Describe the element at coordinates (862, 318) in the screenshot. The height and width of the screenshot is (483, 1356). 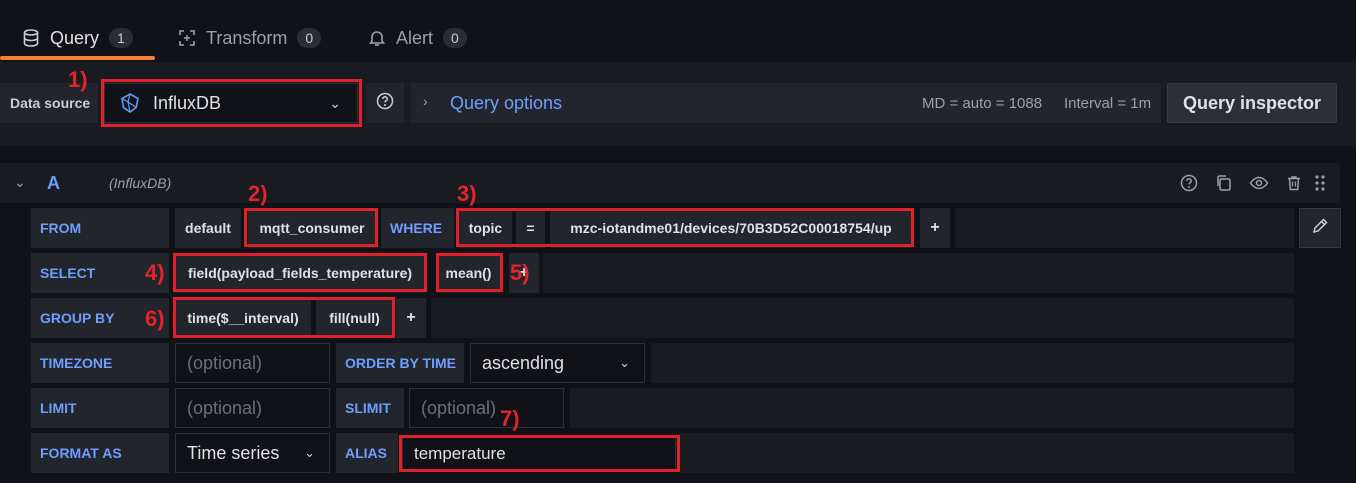
I see `group-by-row-fill` at that location.